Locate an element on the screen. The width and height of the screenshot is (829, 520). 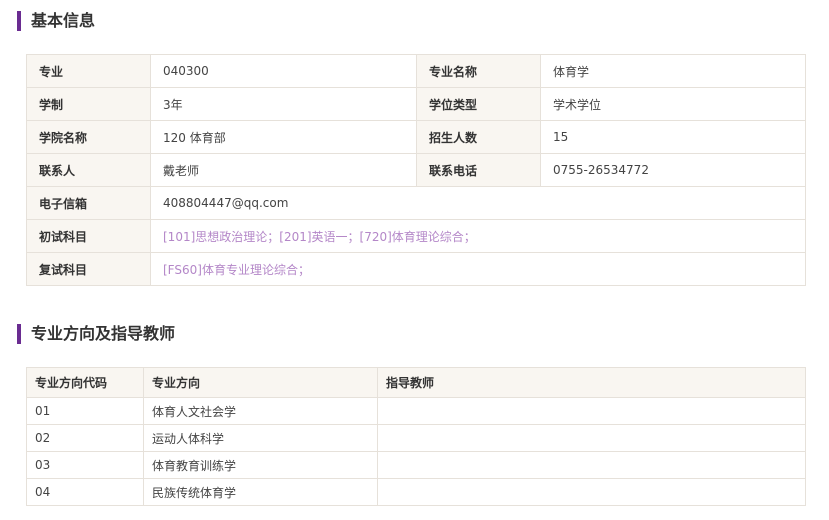
info-row: 复试科目 [FS60]体育专业理论综合； is located at coordinates (416, 269).